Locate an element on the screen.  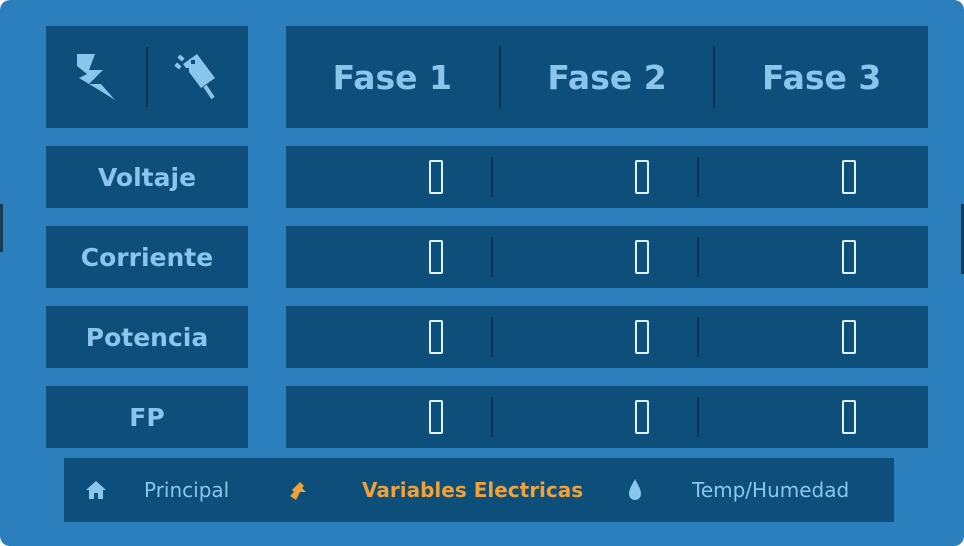
nav-variables-electricas: Variables Electricas is located at coordinates (434, 490).